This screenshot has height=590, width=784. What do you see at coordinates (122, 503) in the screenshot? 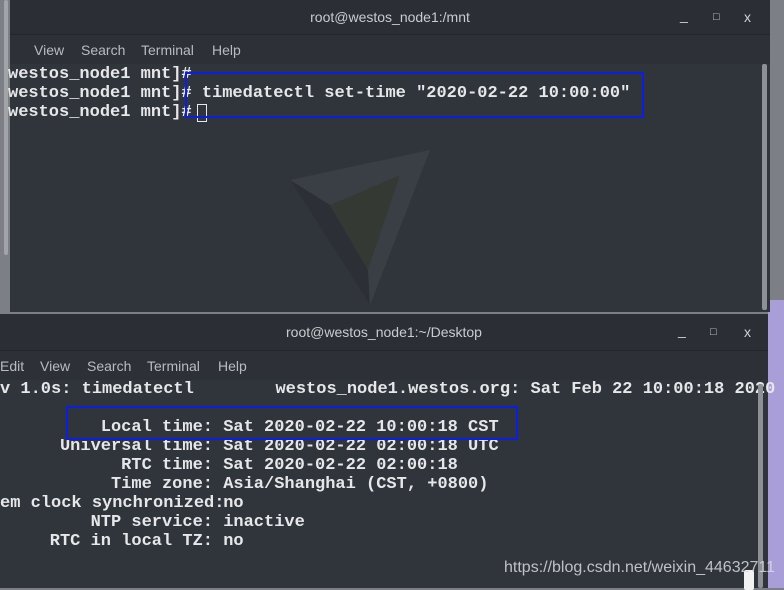
I see `timedatectl-row: em clock synchronized: no` at bounding box center [122, 503].